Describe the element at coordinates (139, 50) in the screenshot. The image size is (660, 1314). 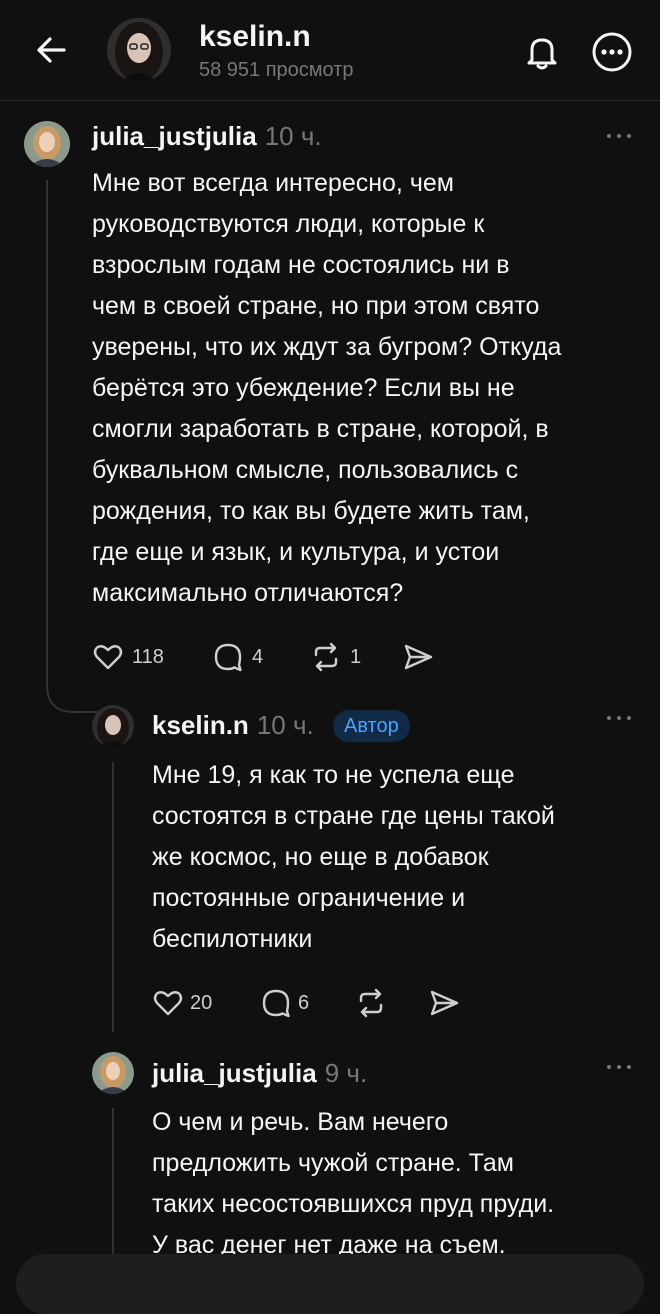
I see `author-avatar` at that location.